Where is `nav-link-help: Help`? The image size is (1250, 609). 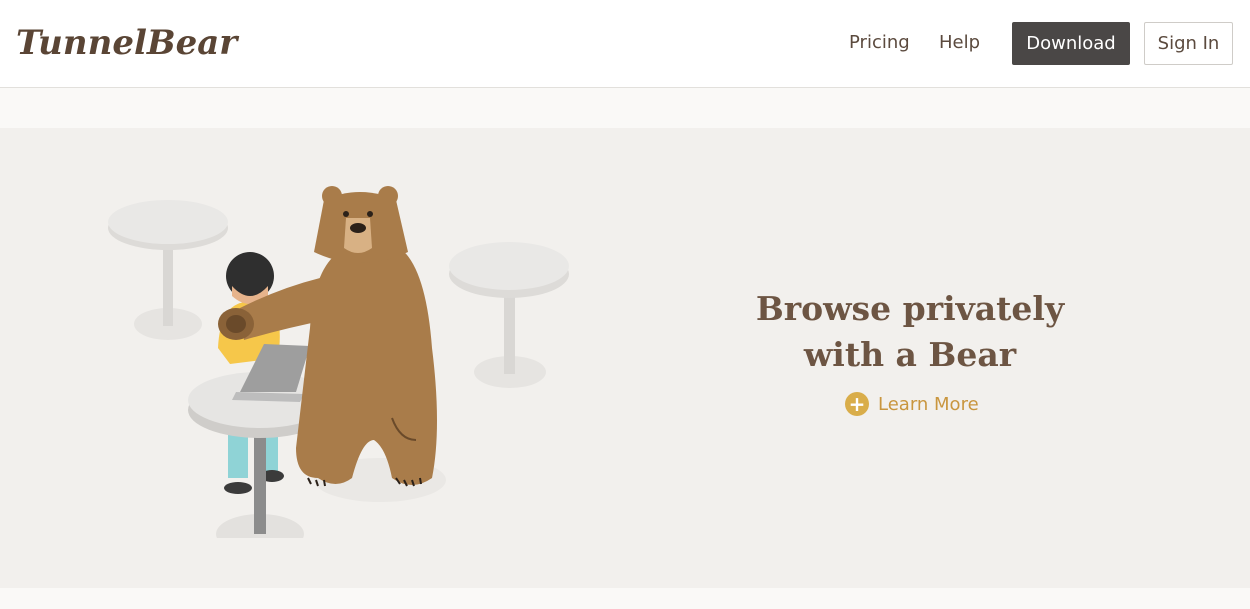
nav-link-help: Help is located at coordinates (959, 43).